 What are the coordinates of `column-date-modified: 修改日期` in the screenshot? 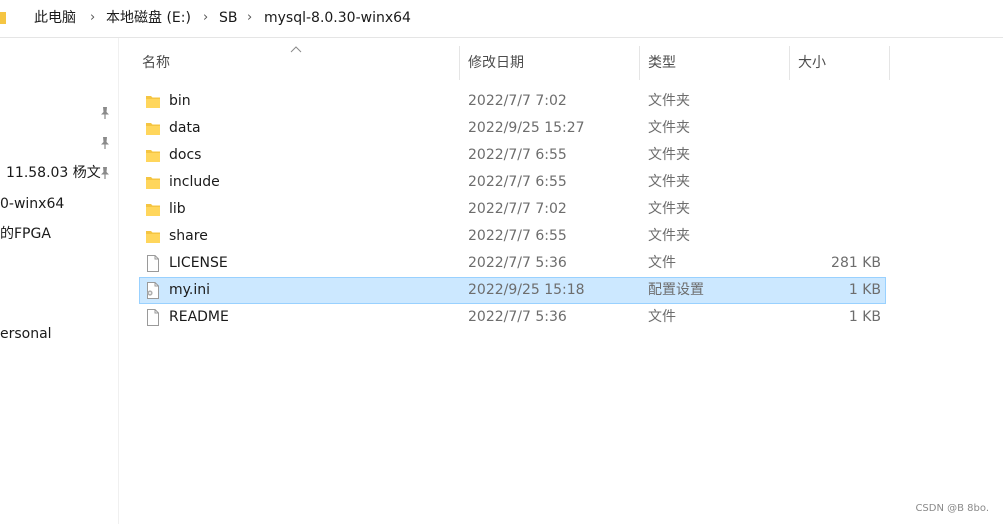 It's located at (550, 63).